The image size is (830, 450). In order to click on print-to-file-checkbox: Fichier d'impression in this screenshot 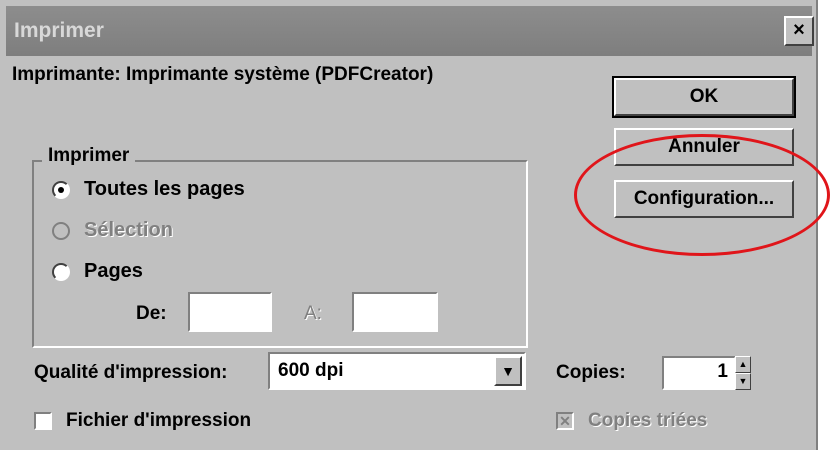, I will do `click(142, 421)`.